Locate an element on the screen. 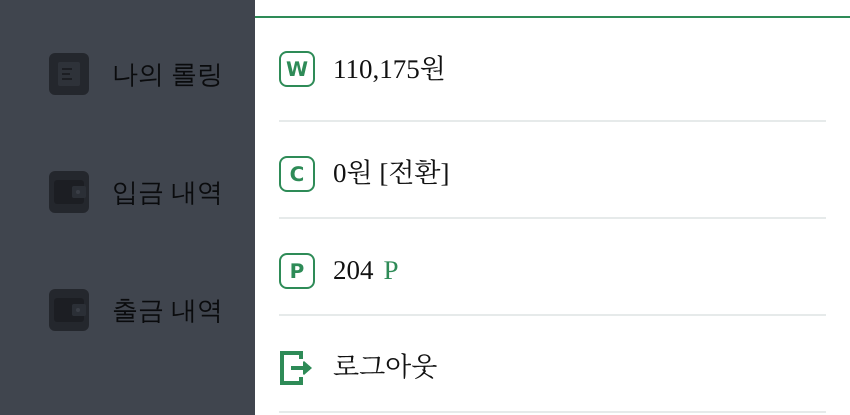 The width and height of the screenshot is (850, 415). point-unit: P is located at coordinates (391, 271).